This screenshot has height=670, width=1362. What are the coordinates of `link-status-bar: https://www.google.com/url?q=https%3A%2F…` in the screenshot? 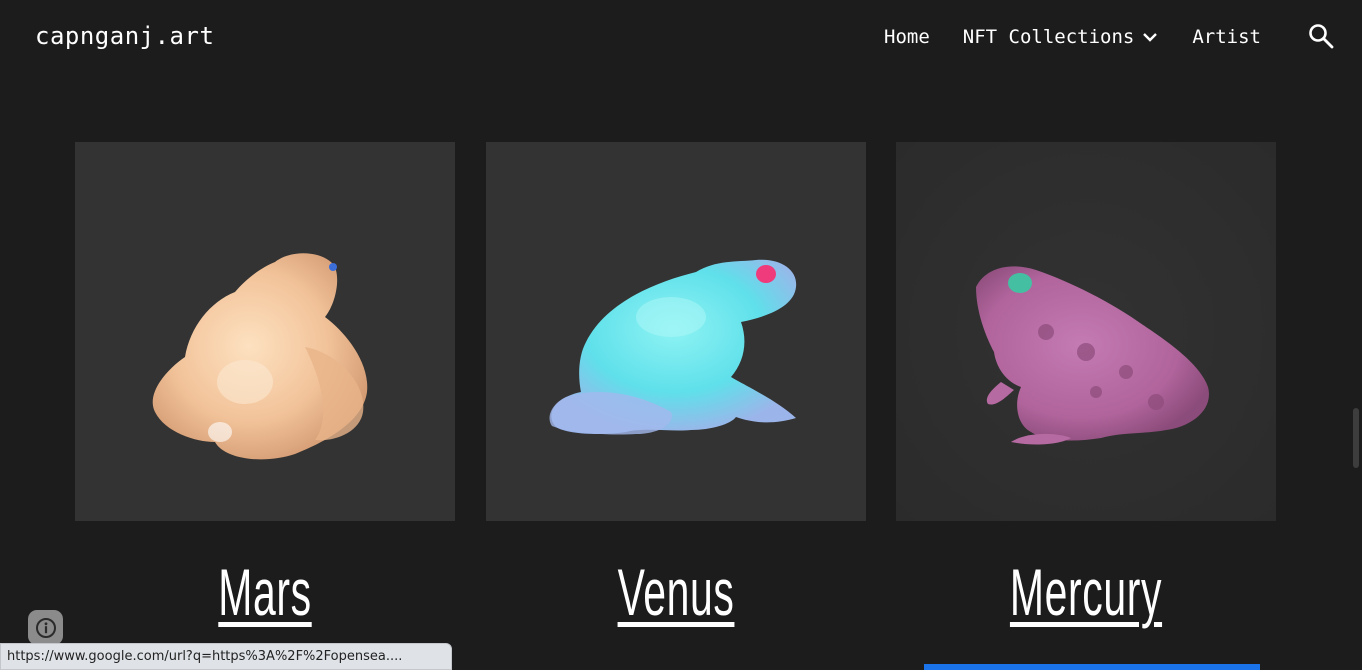 It's located at (226, 656).